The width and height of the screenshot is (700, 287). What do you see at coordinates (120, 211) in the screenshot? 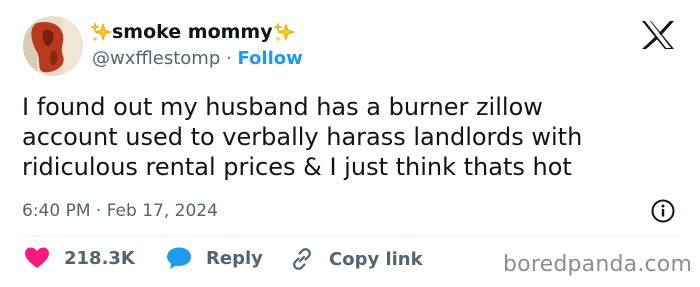
I see `tweet-timestamp: 6:40 PM · Feb 17, 2024` at bounding box center [120, 211].